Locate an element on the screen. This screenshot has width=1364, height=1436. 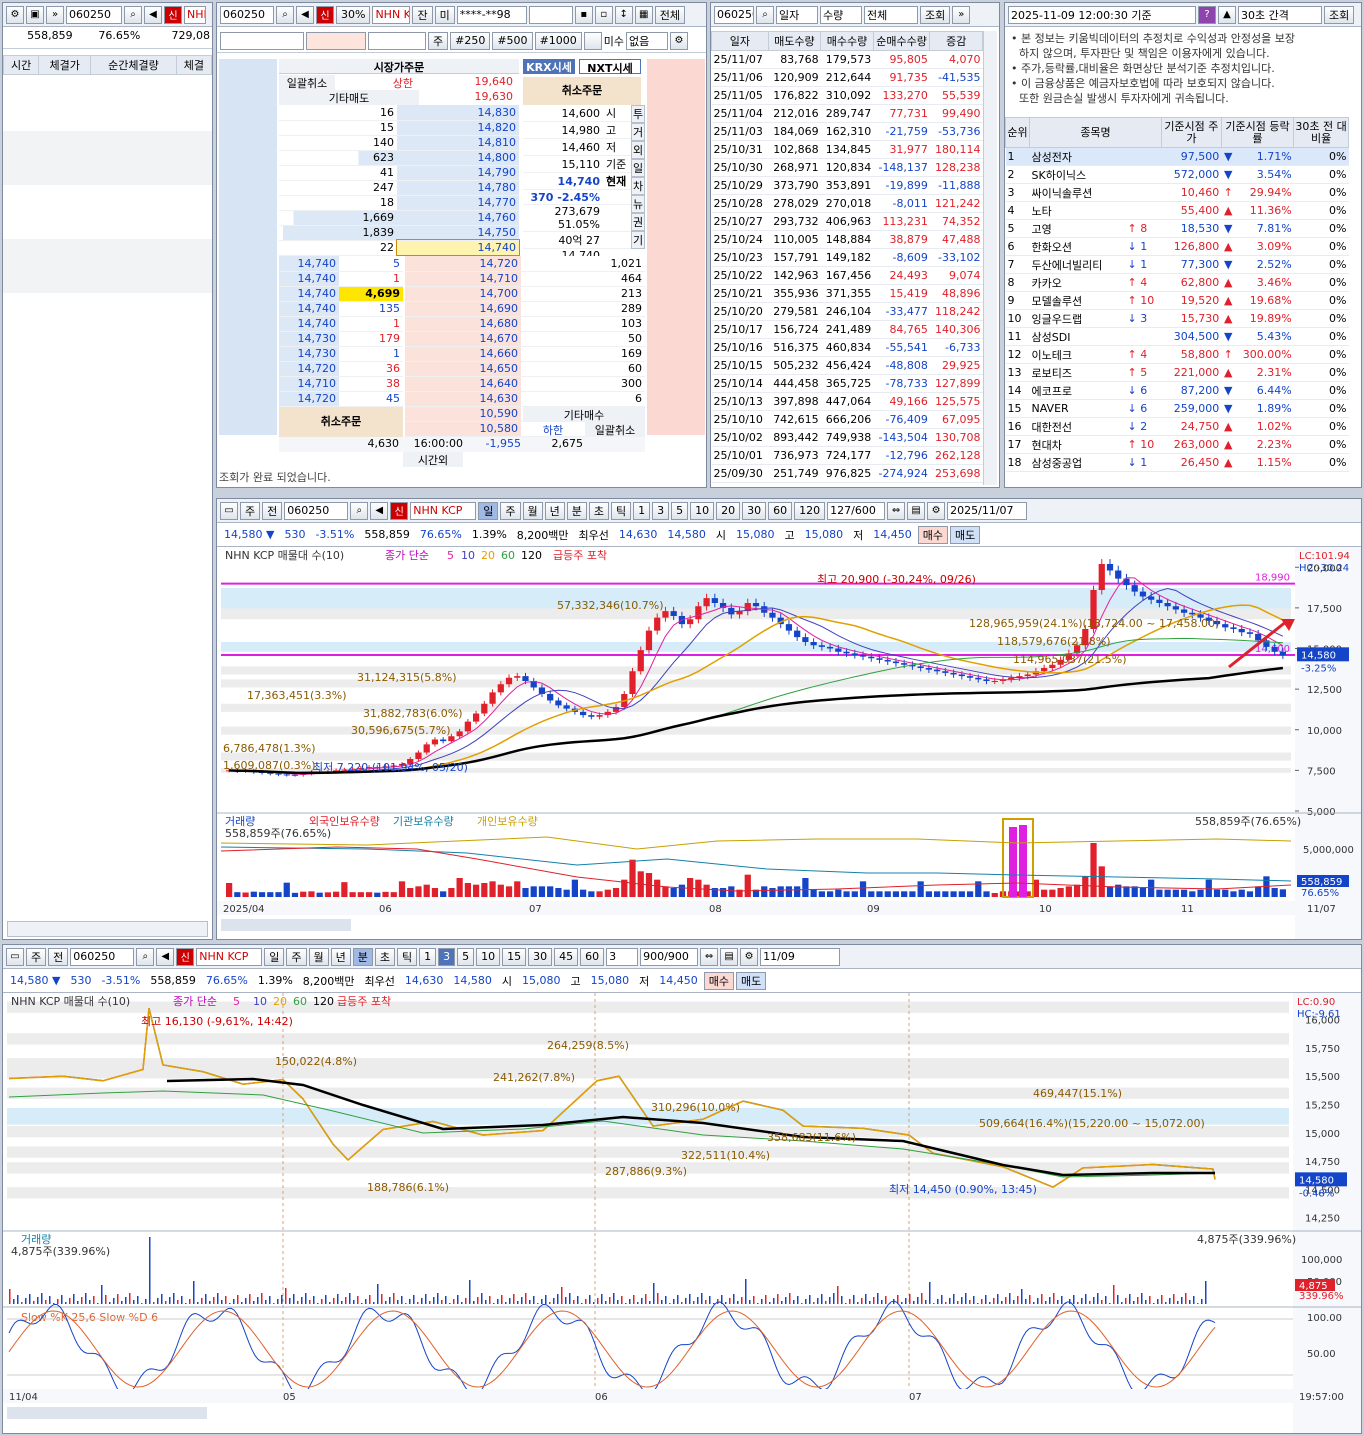
bid-price: 14,690 is located at coordinates (463, 309).